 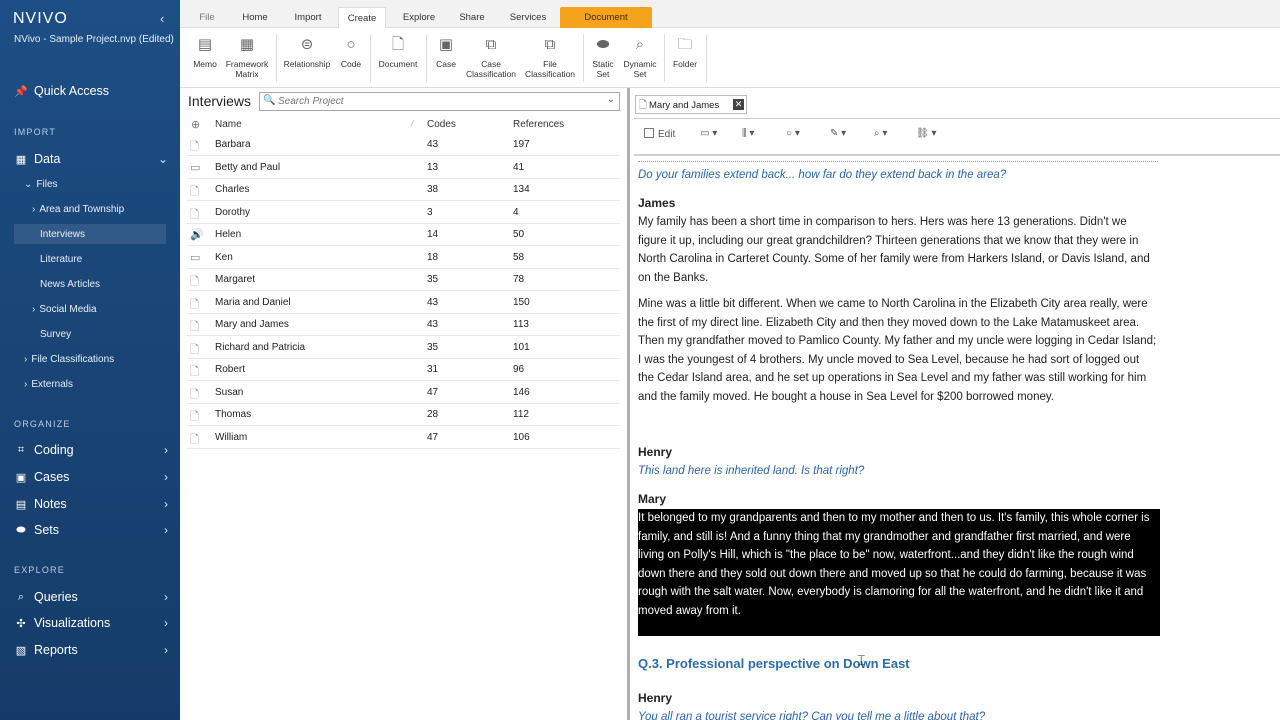 I want to click on tab-services: Services, so click(x=528, y=17).